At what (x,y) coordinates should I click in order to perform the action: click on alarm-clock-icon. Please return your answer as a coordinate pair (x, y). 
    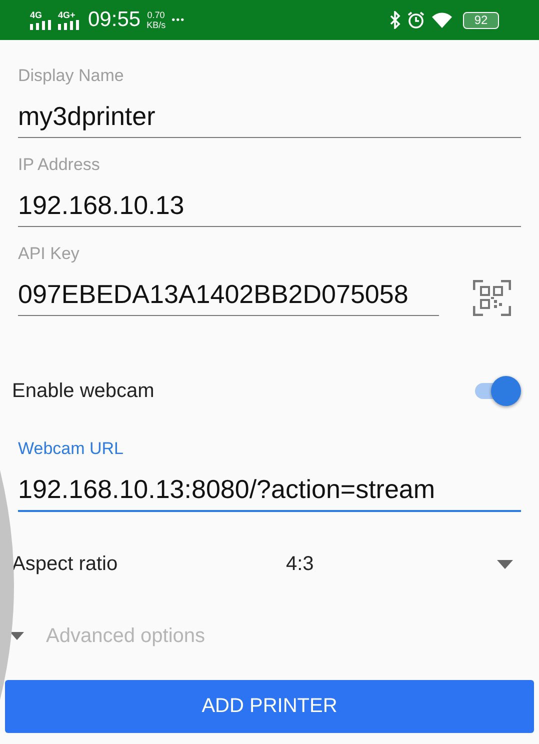
    Looking at the image, I should click on (416, 20).